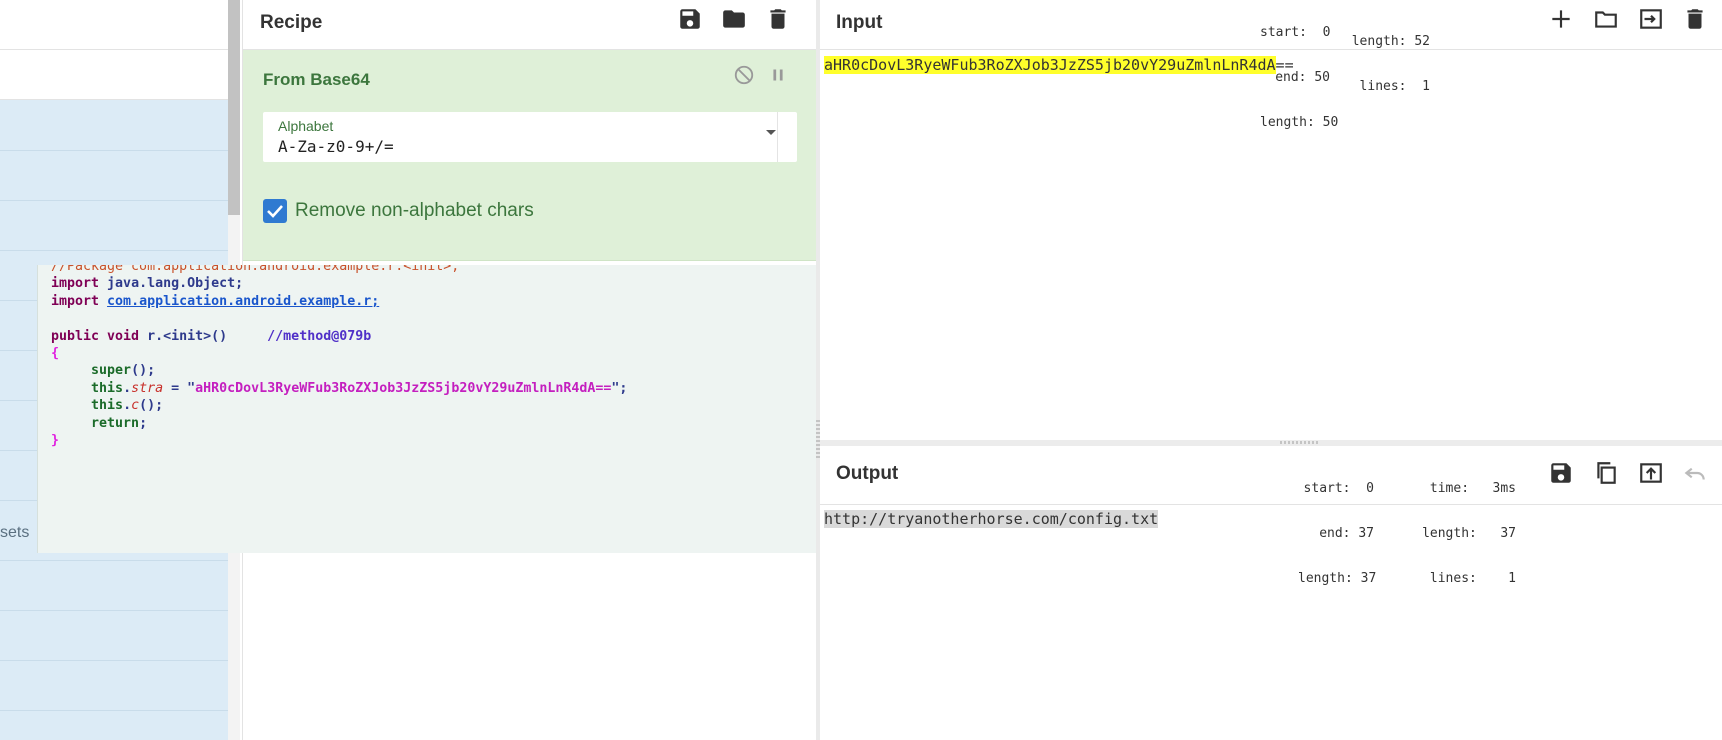 Image resolution: width=1722 pixels, height=740 pixels. What do you see at coordinates (991, 519) in the screenshot?
I see `output-text: http://tryanotherhorse.com/config.txt` at bounding box center [991, 519].